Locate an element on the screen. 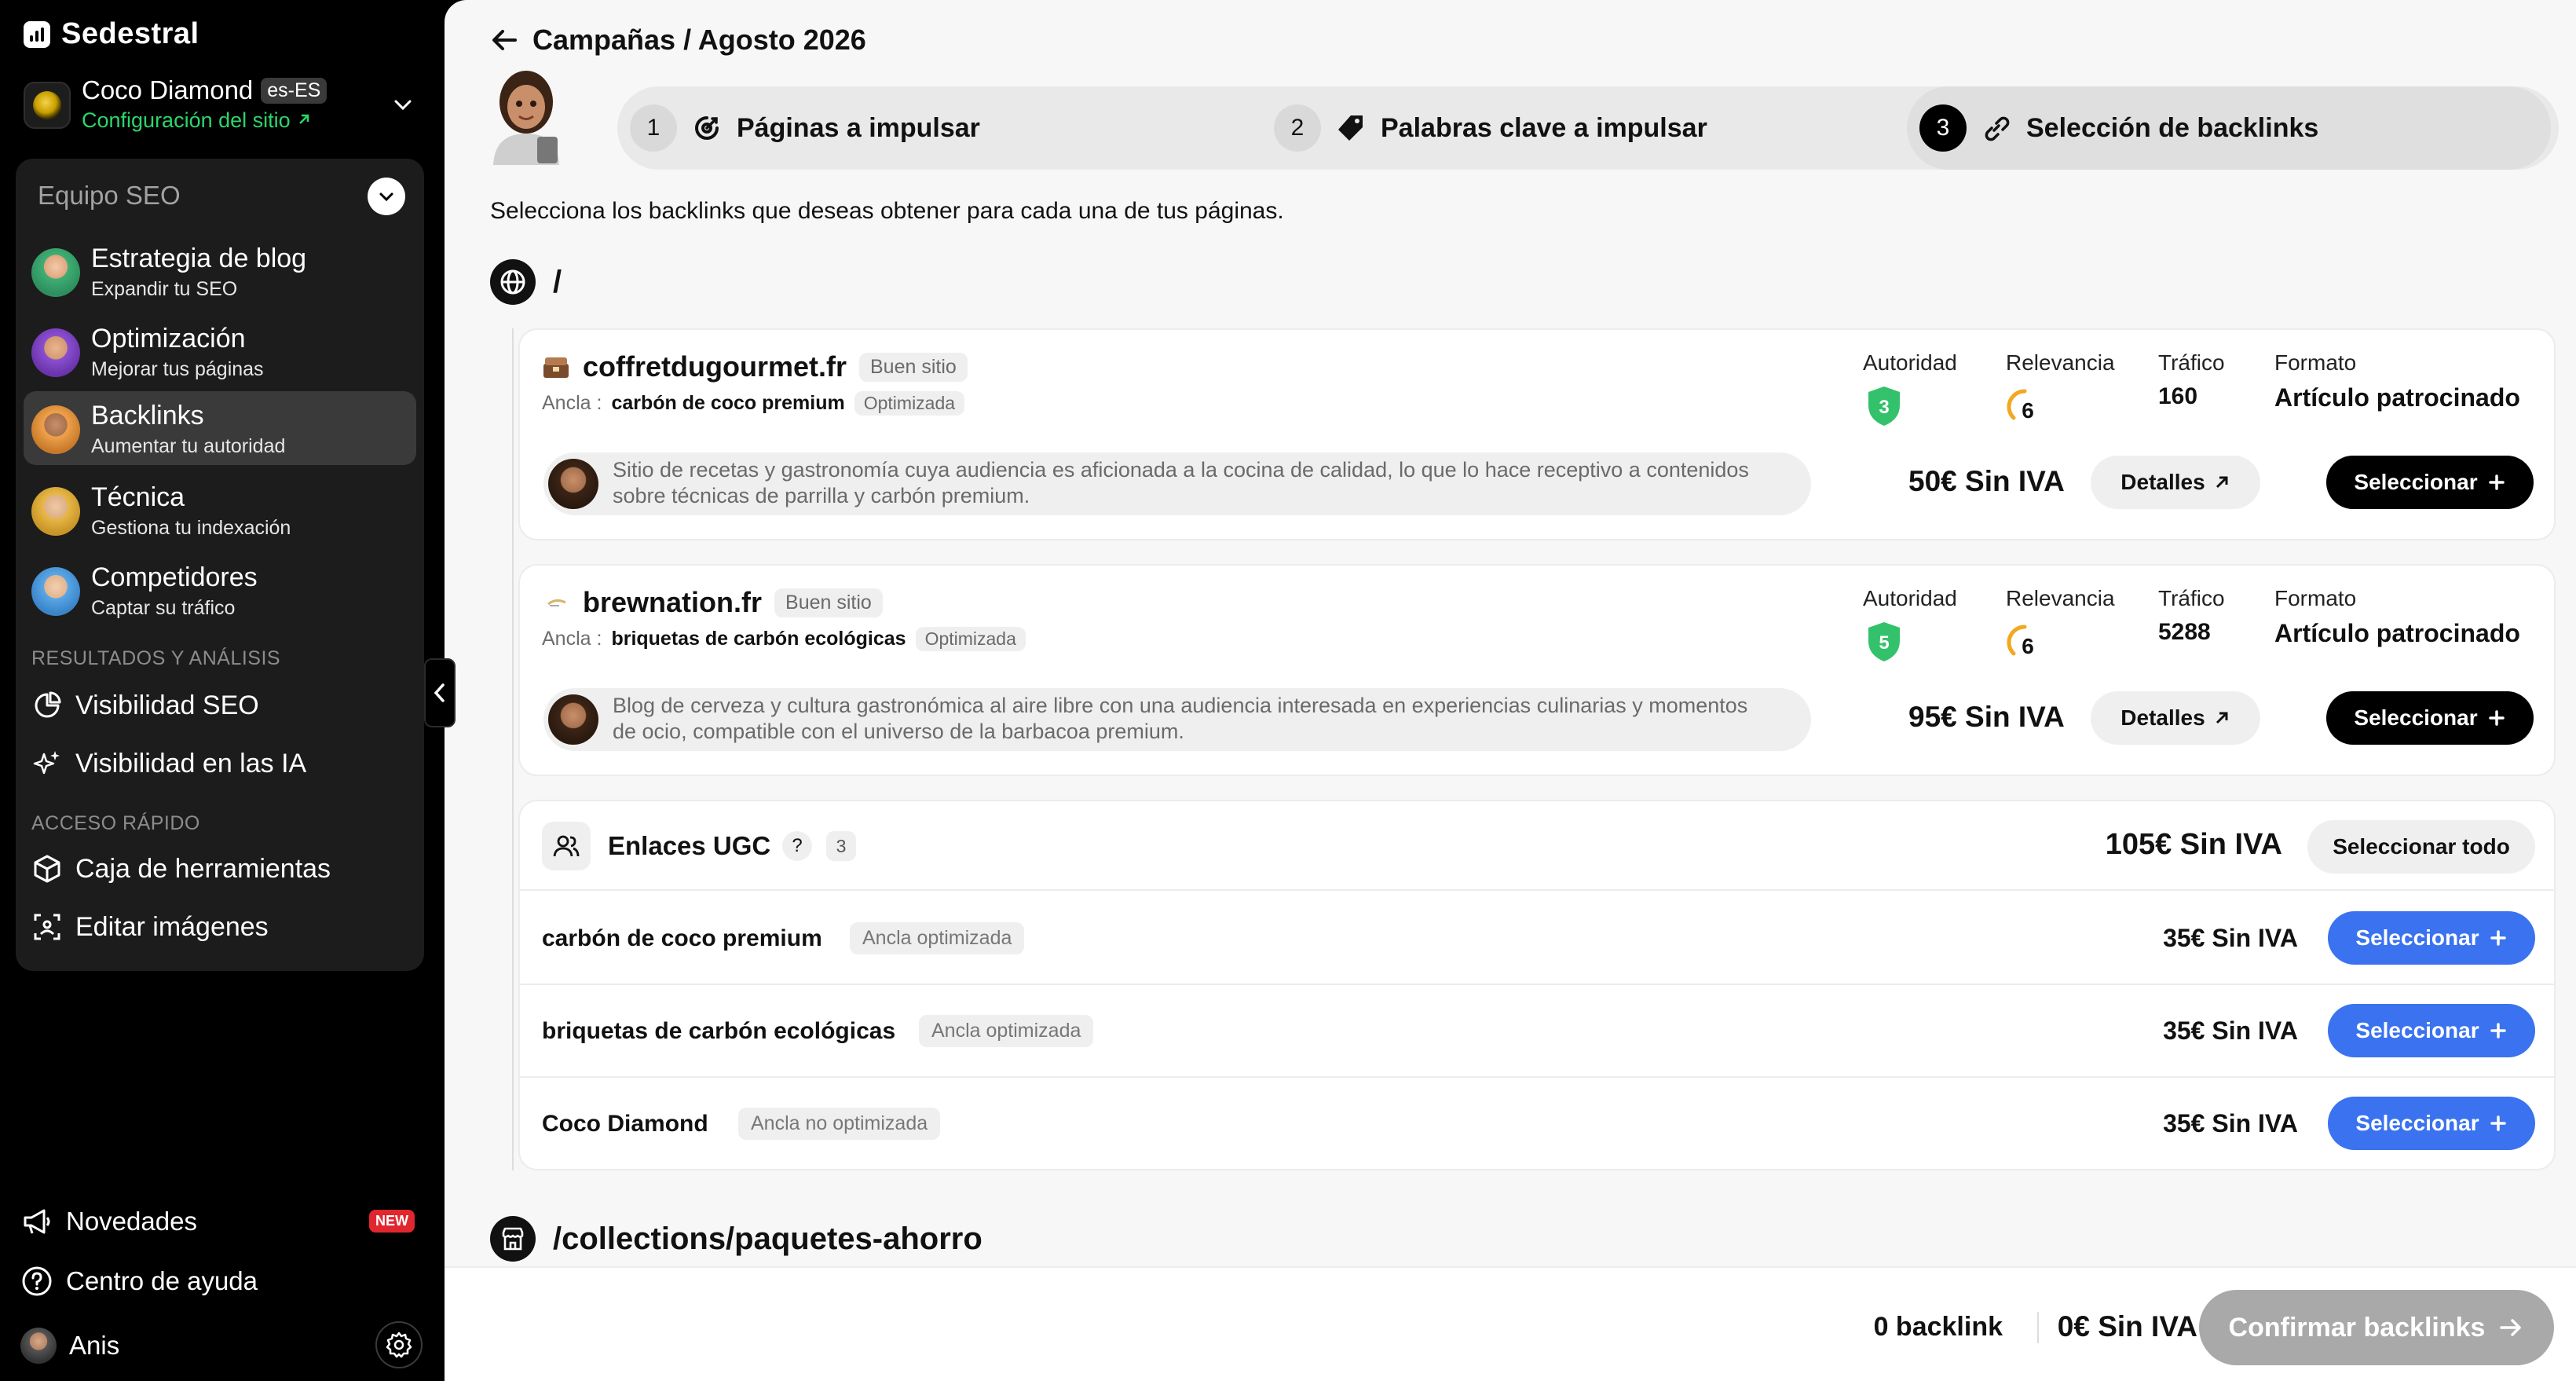 The width and height of the screenshot is (2576, 1381). arrow-left-icon is located at coordinates (504, 40).